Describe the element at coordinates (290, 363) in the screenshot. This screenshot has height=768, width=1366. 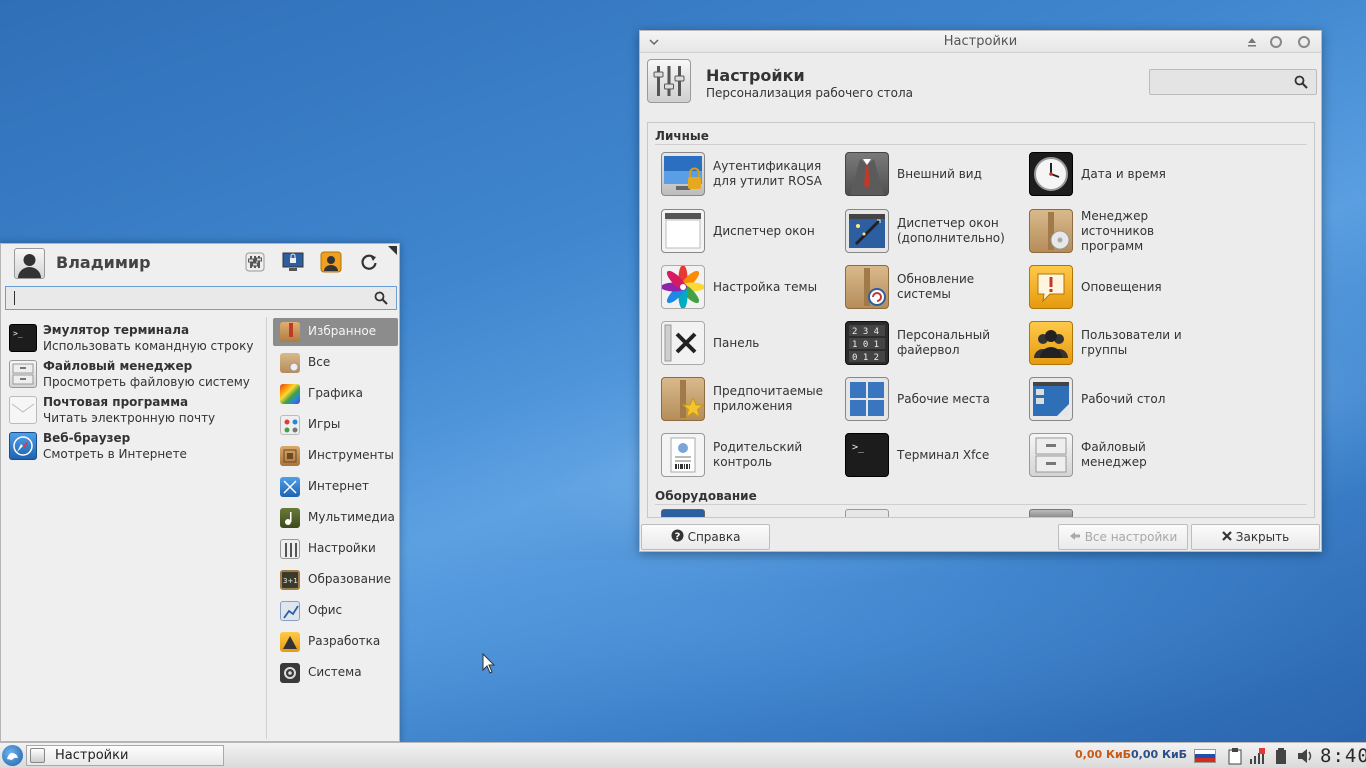
I see `all-apps-icon` at that location.